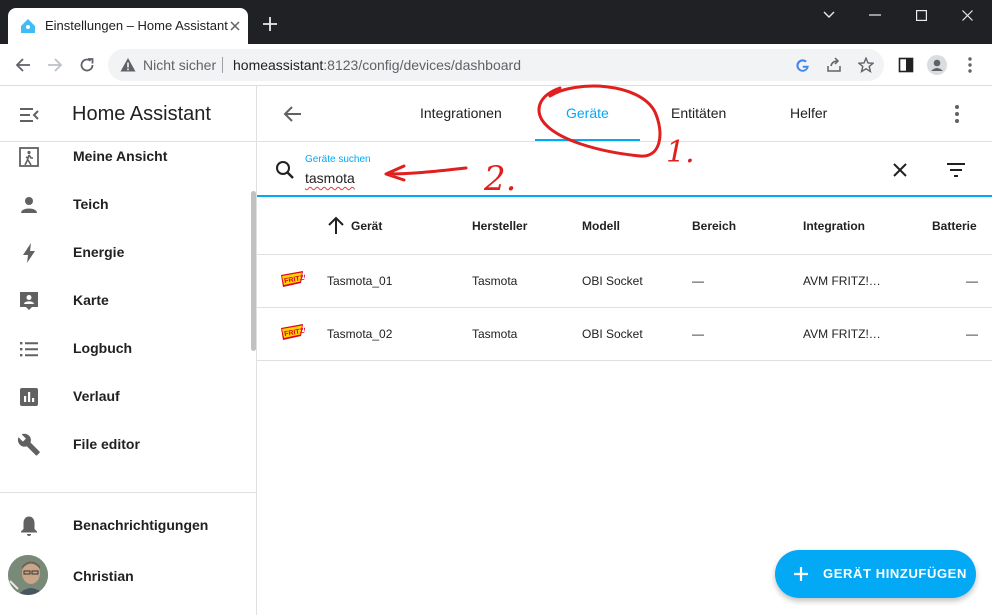  What do you see at coordinates (422, 65) in the screenshot?
I see `url-path: :8123/config/devices/dashboard` at bounding box center [422, 65].